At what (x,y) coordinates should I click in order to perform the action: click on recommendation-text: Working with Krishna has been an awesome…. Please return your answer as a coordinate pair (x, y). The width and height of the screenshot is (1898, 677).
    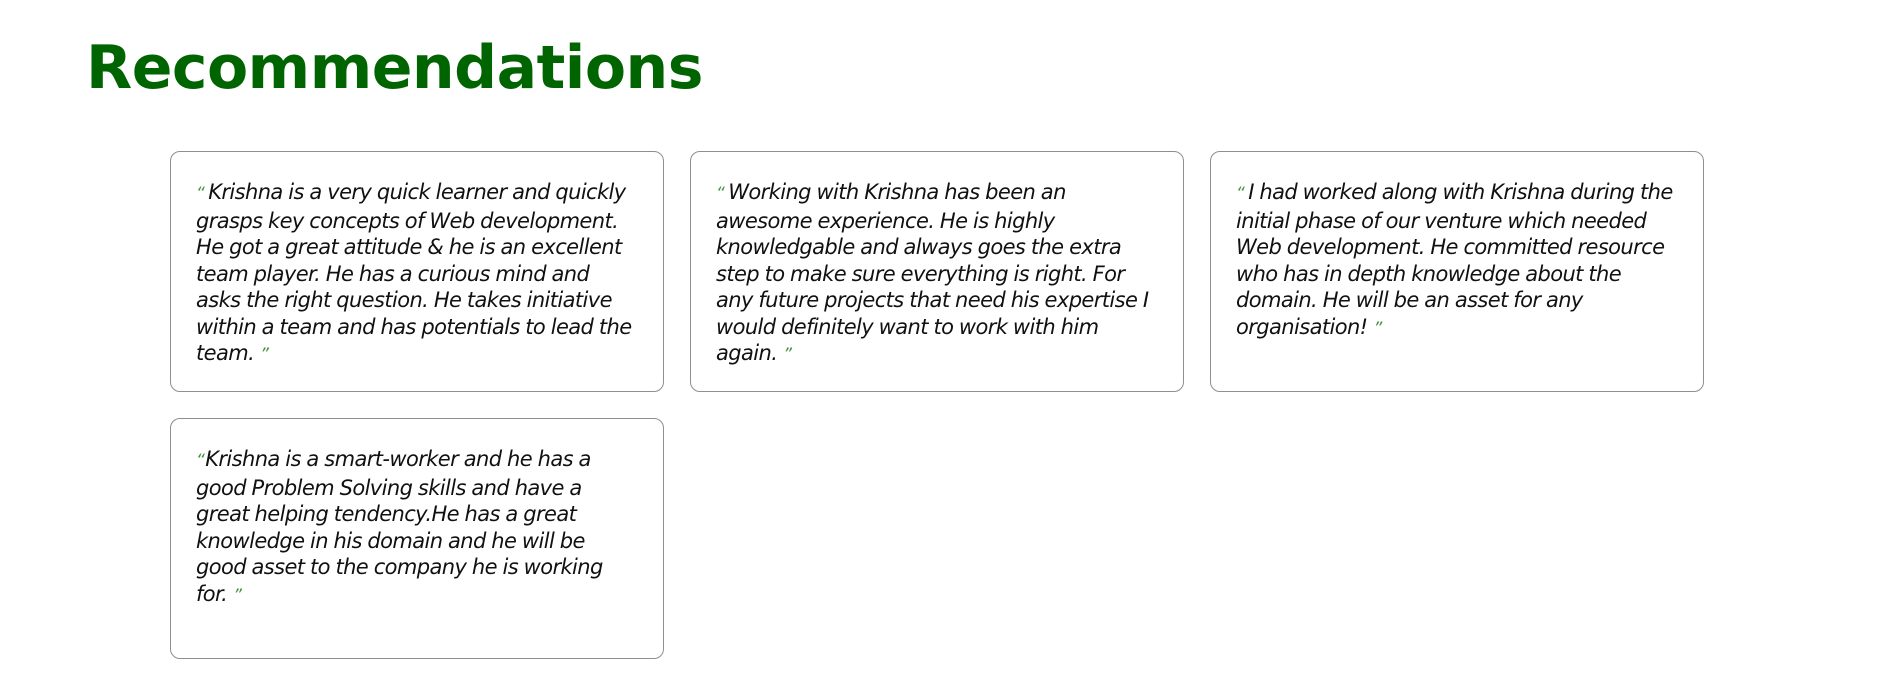
    Looking at the image, I should click on (932, 272).